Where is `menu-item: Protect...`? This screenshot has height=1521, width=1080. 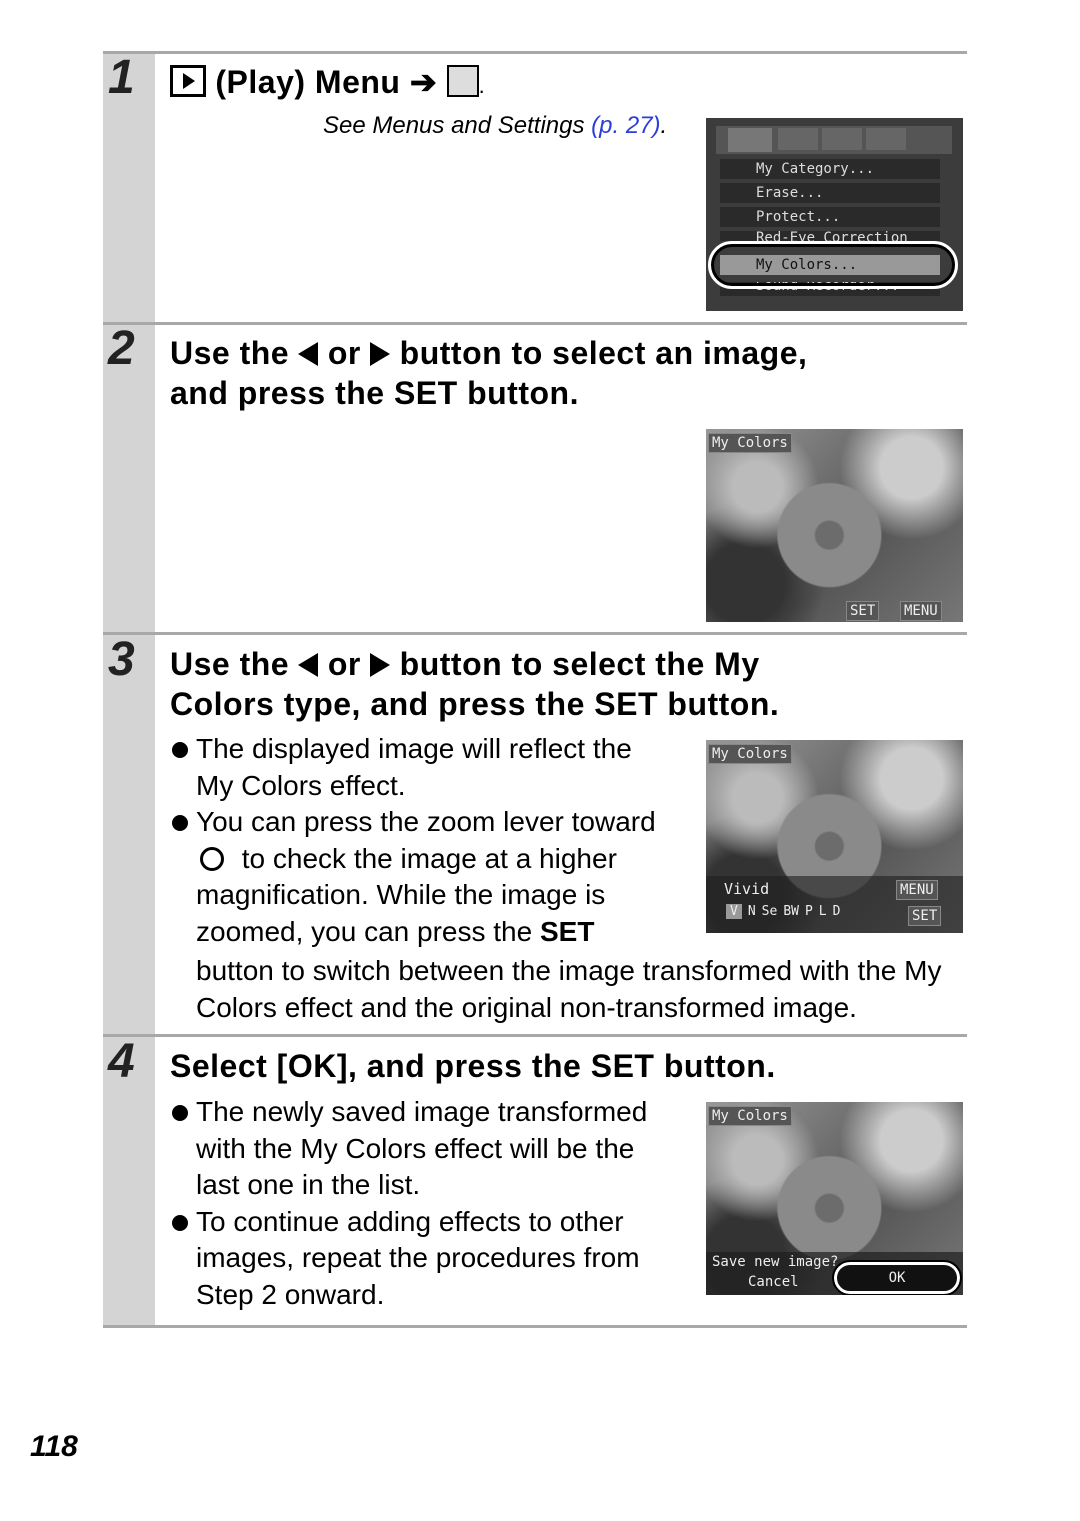
menu-item: Protect... is located at coordinates (830, 217).